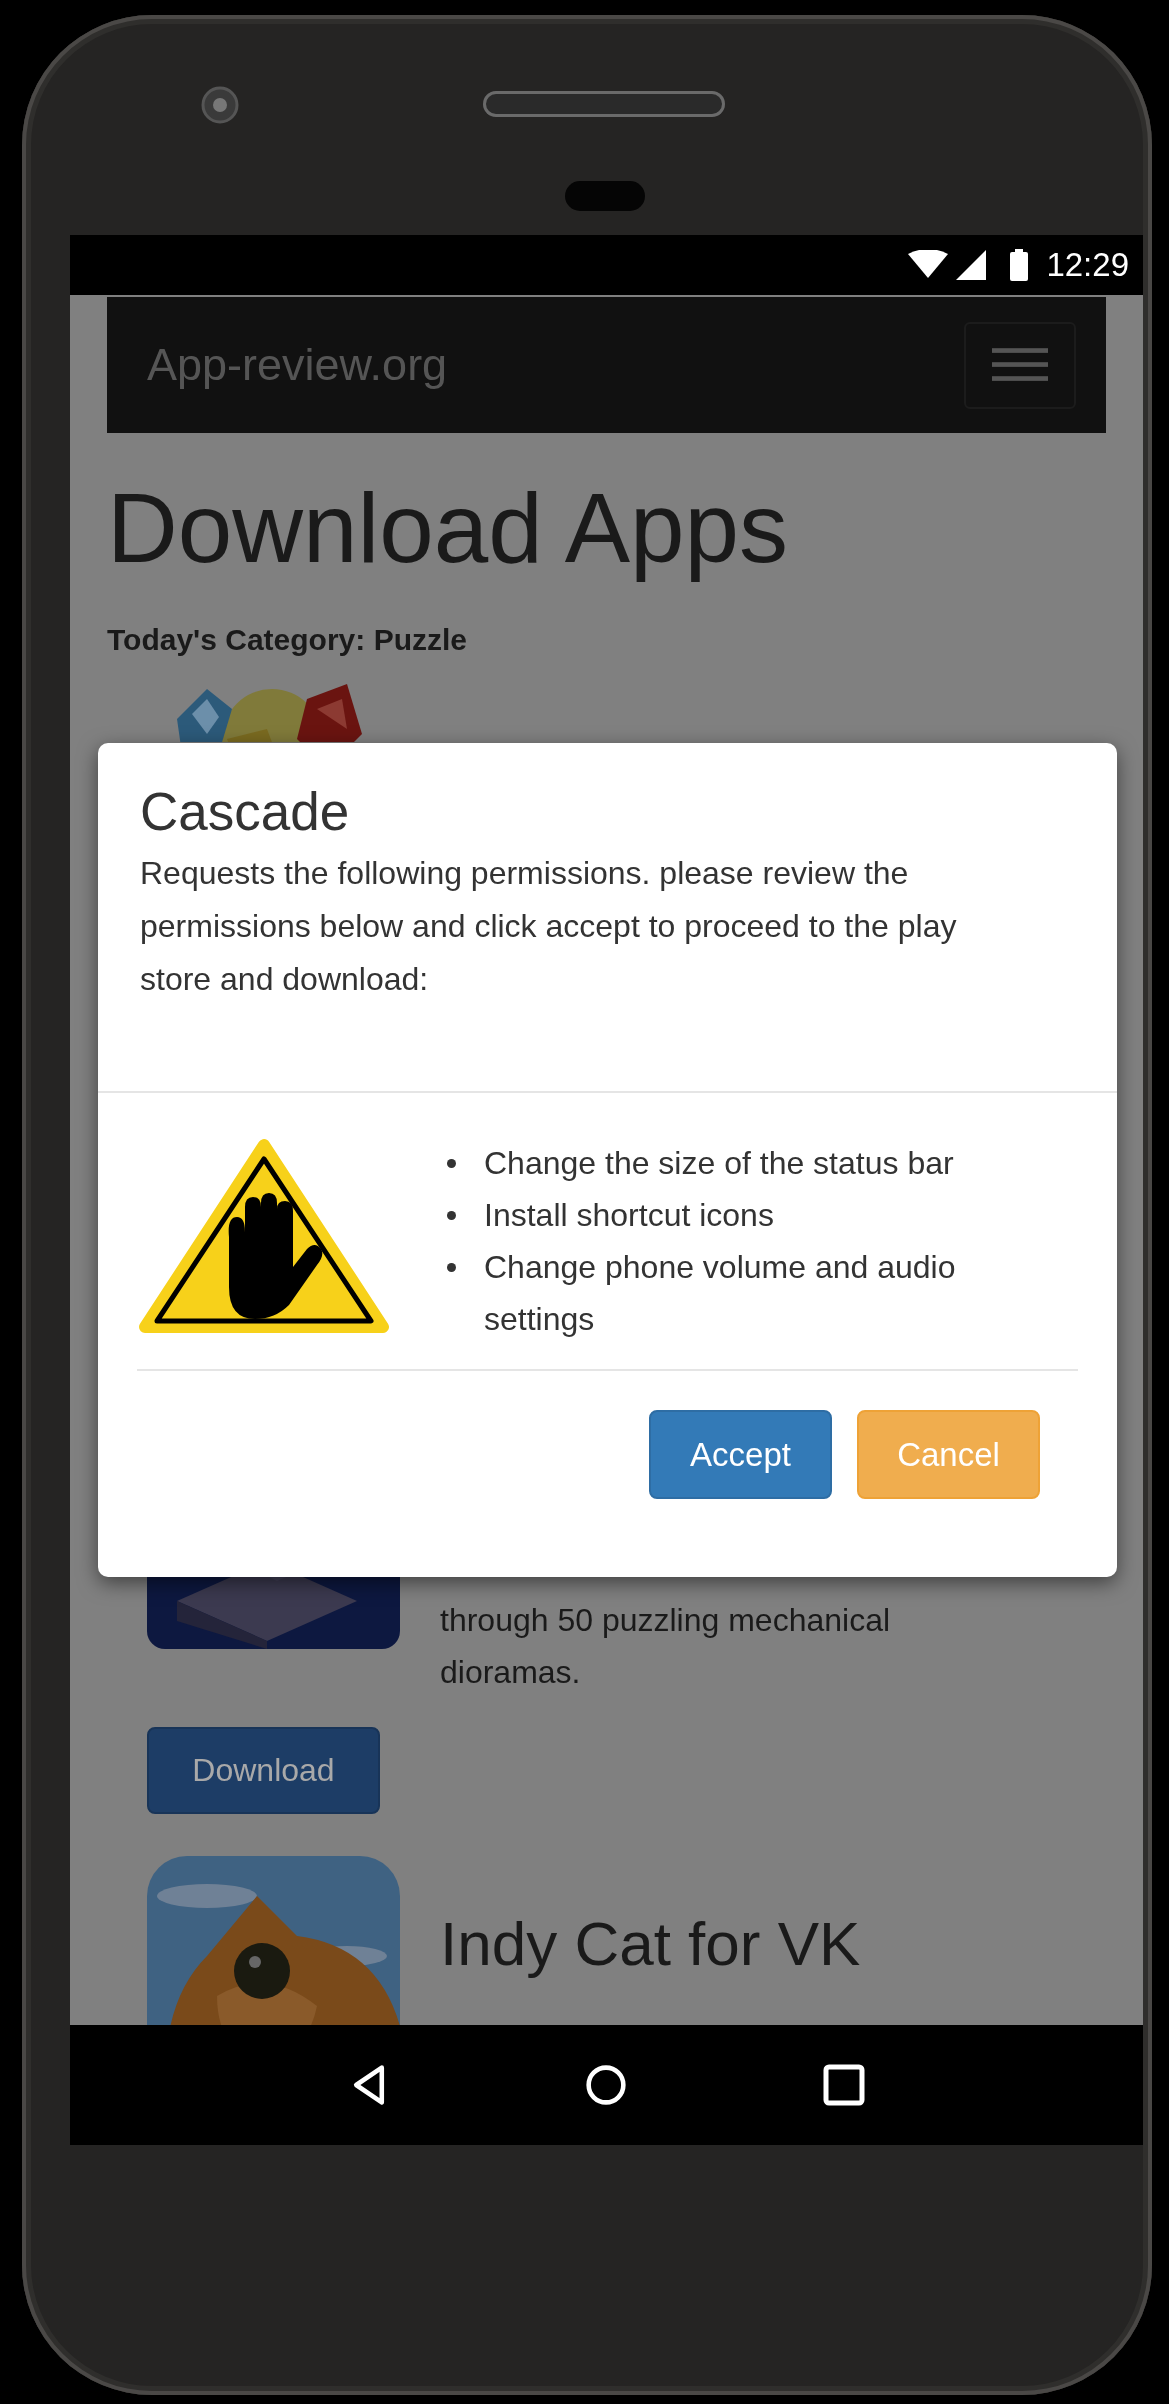 This screenshot has height=2404, width=1169. Describe the element at coordinates (971, 265) in the screenshot. I see `signal-icon` at that location.